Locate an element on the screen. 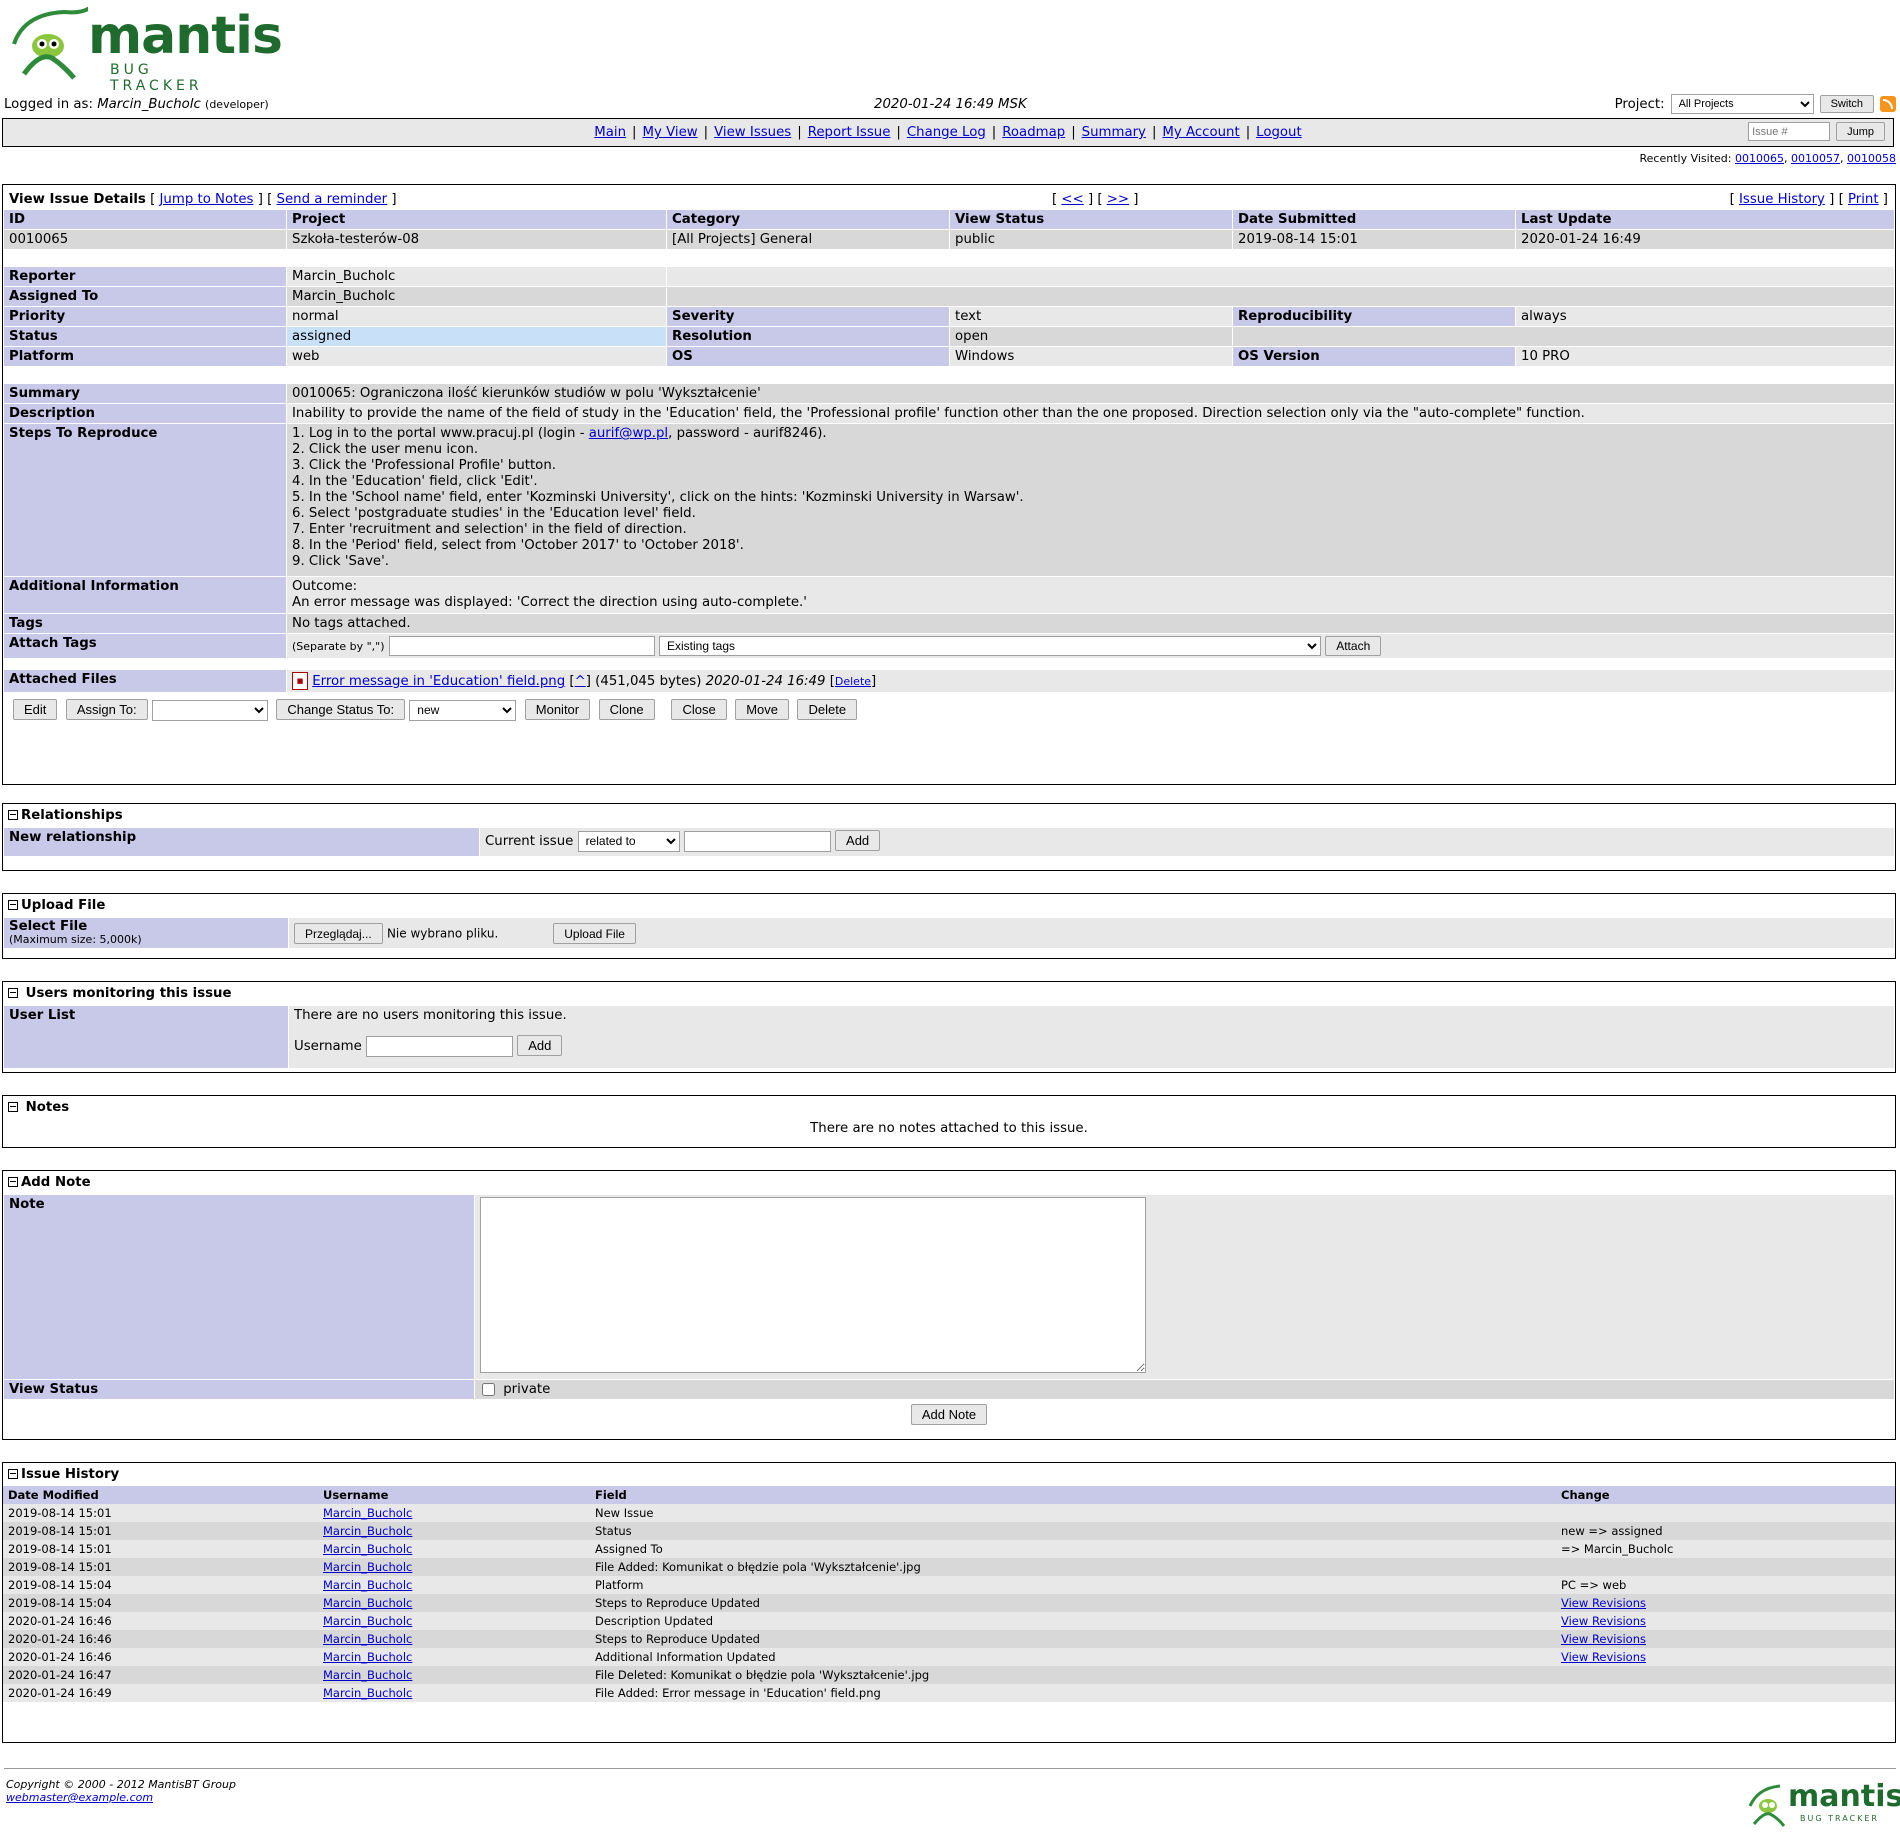 The width and height of the screenshot is (1900, 1841). issue-number-input is located at coordinates (1789, 131).